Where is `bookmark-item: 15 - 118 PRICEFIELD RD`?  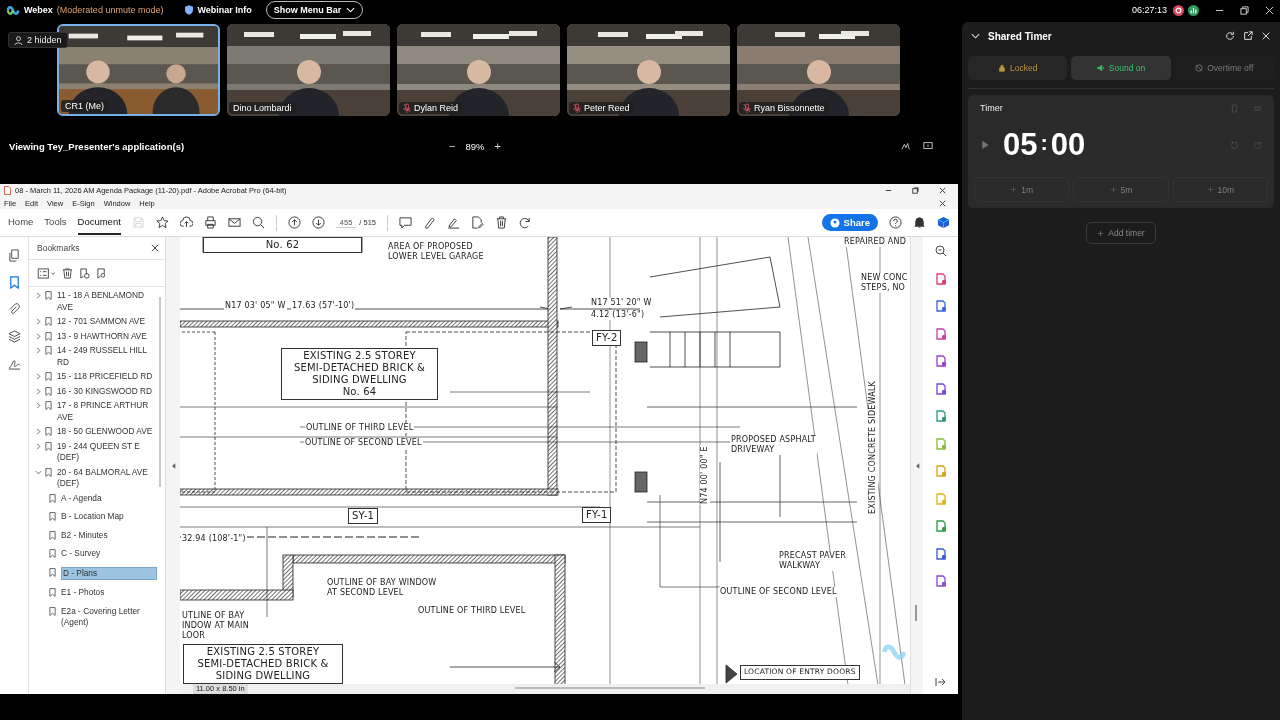
bookmark-item: 15 - 118 PRICEFIELD RD is located at coordinates (96, 377).